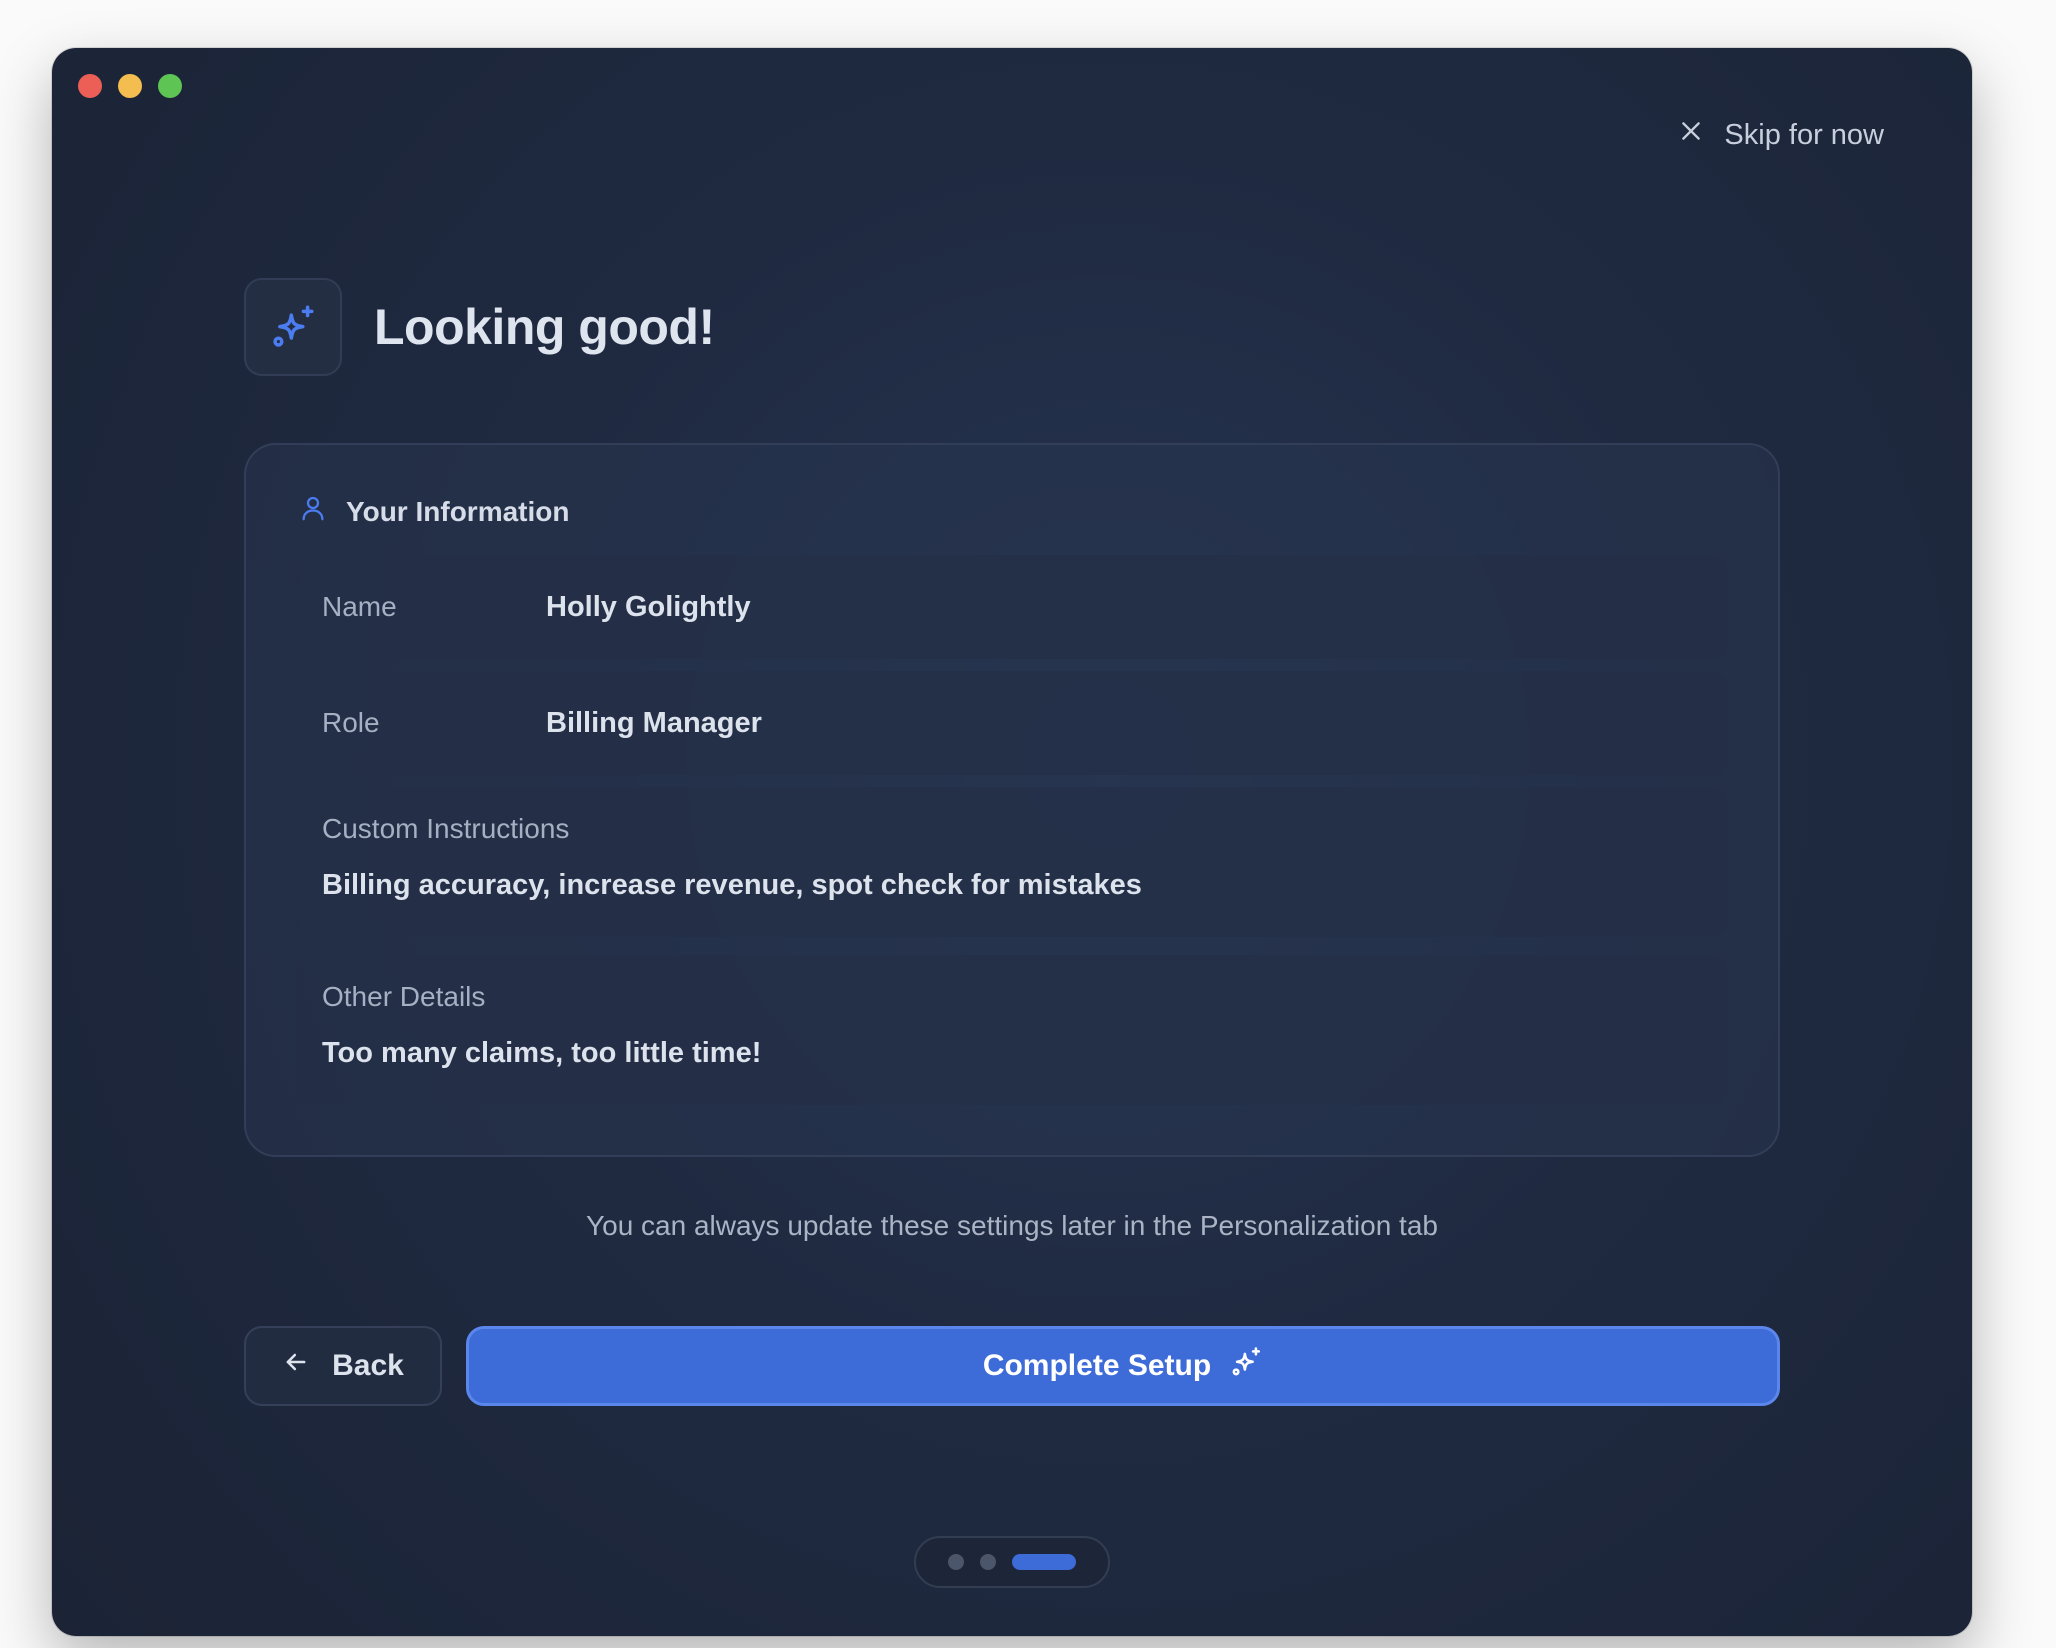 The image size is (2056, 1648). What do you see at coordinates (1012, 607) in the screenshot?
I see `name-row: Name Holly Golightly` at bounding box center [1012, 607].